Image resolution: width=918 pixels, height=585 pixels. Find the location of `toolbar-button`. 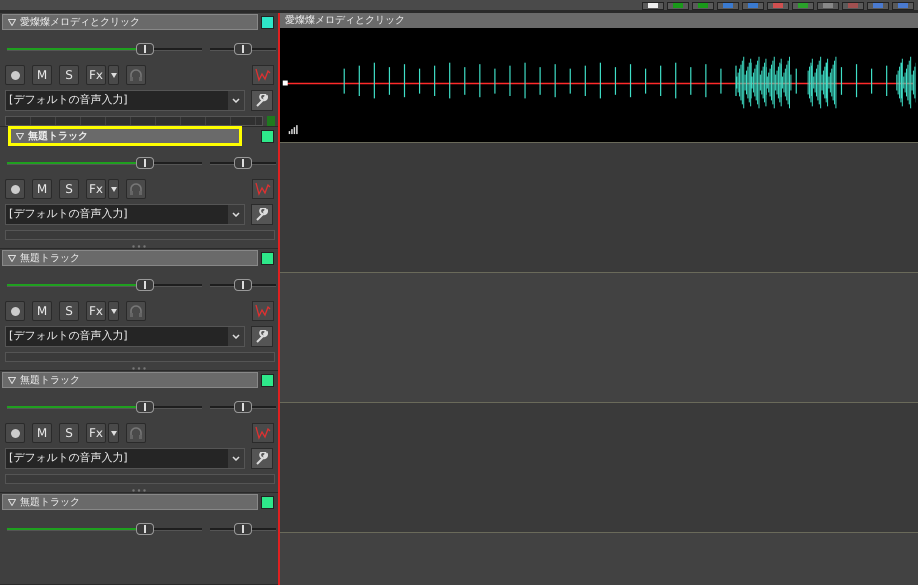

toolbar-button is located at coordinates (653, 6).